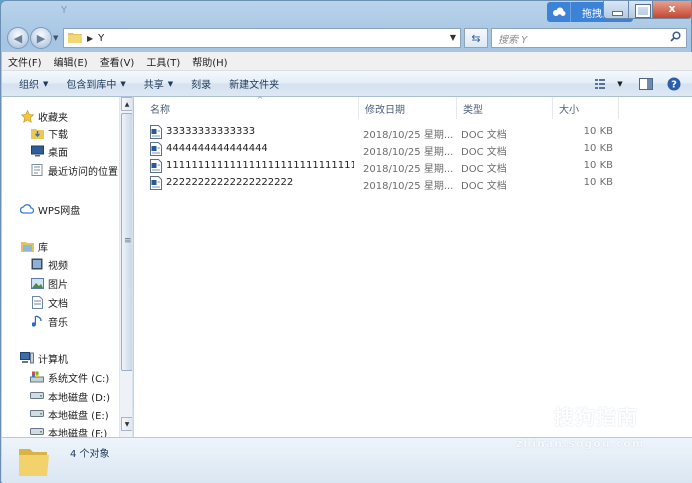  I want to click on computer-icon, so click(27, 358).